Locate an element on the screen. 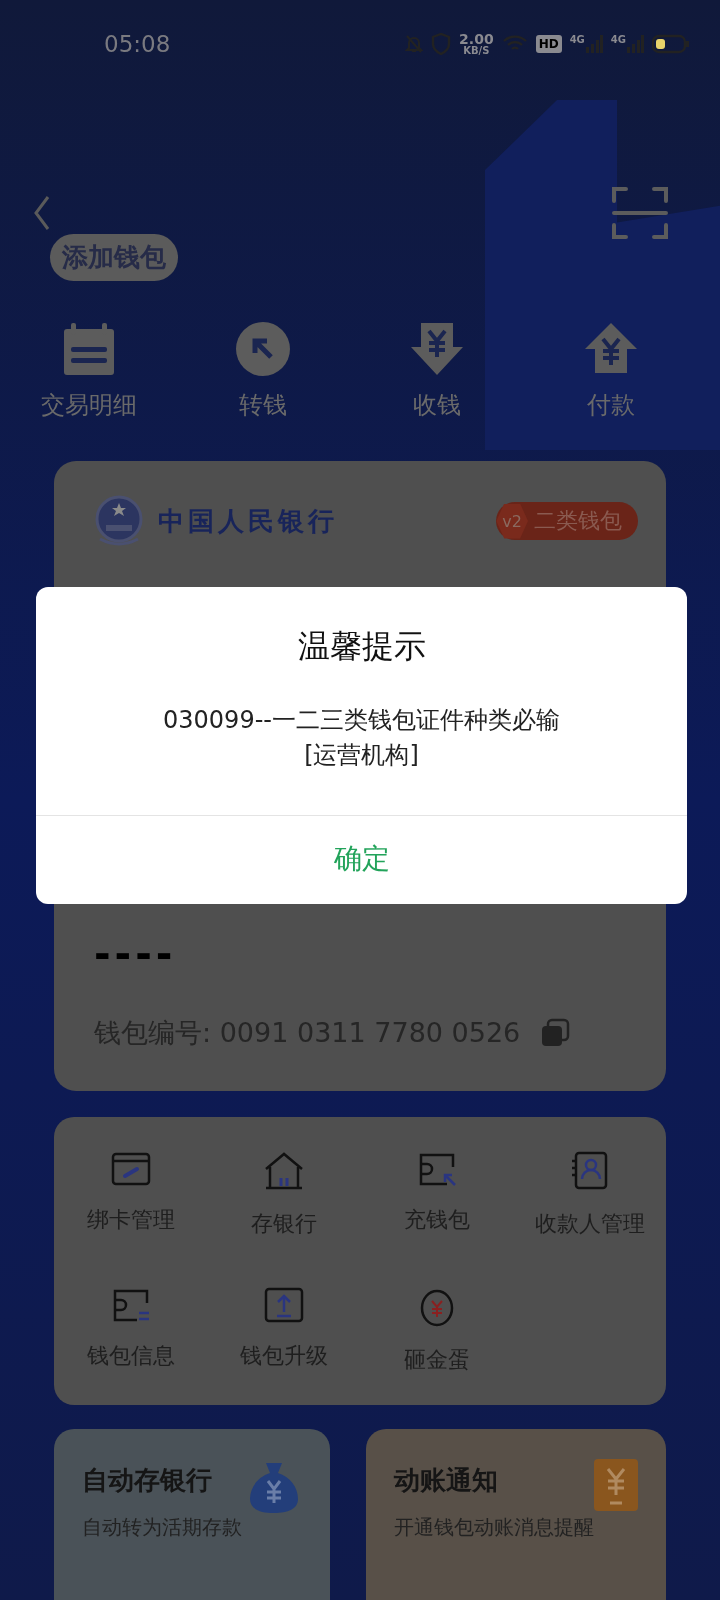 Image resolution: width=720 pixels, height=1600 pixels. status-time: 05:08 is located at coordinates (137, 44).